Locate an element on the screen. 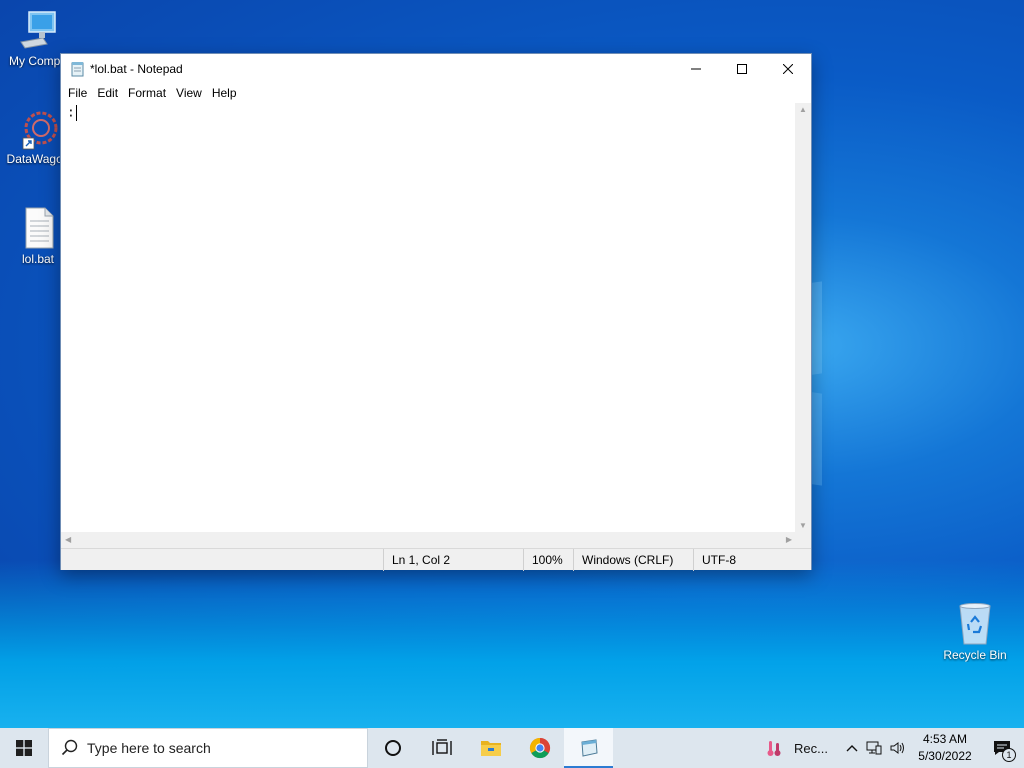 This screenshot has height=768, width=1024. status-zoom: 100% is located at coordinates (548, 560).